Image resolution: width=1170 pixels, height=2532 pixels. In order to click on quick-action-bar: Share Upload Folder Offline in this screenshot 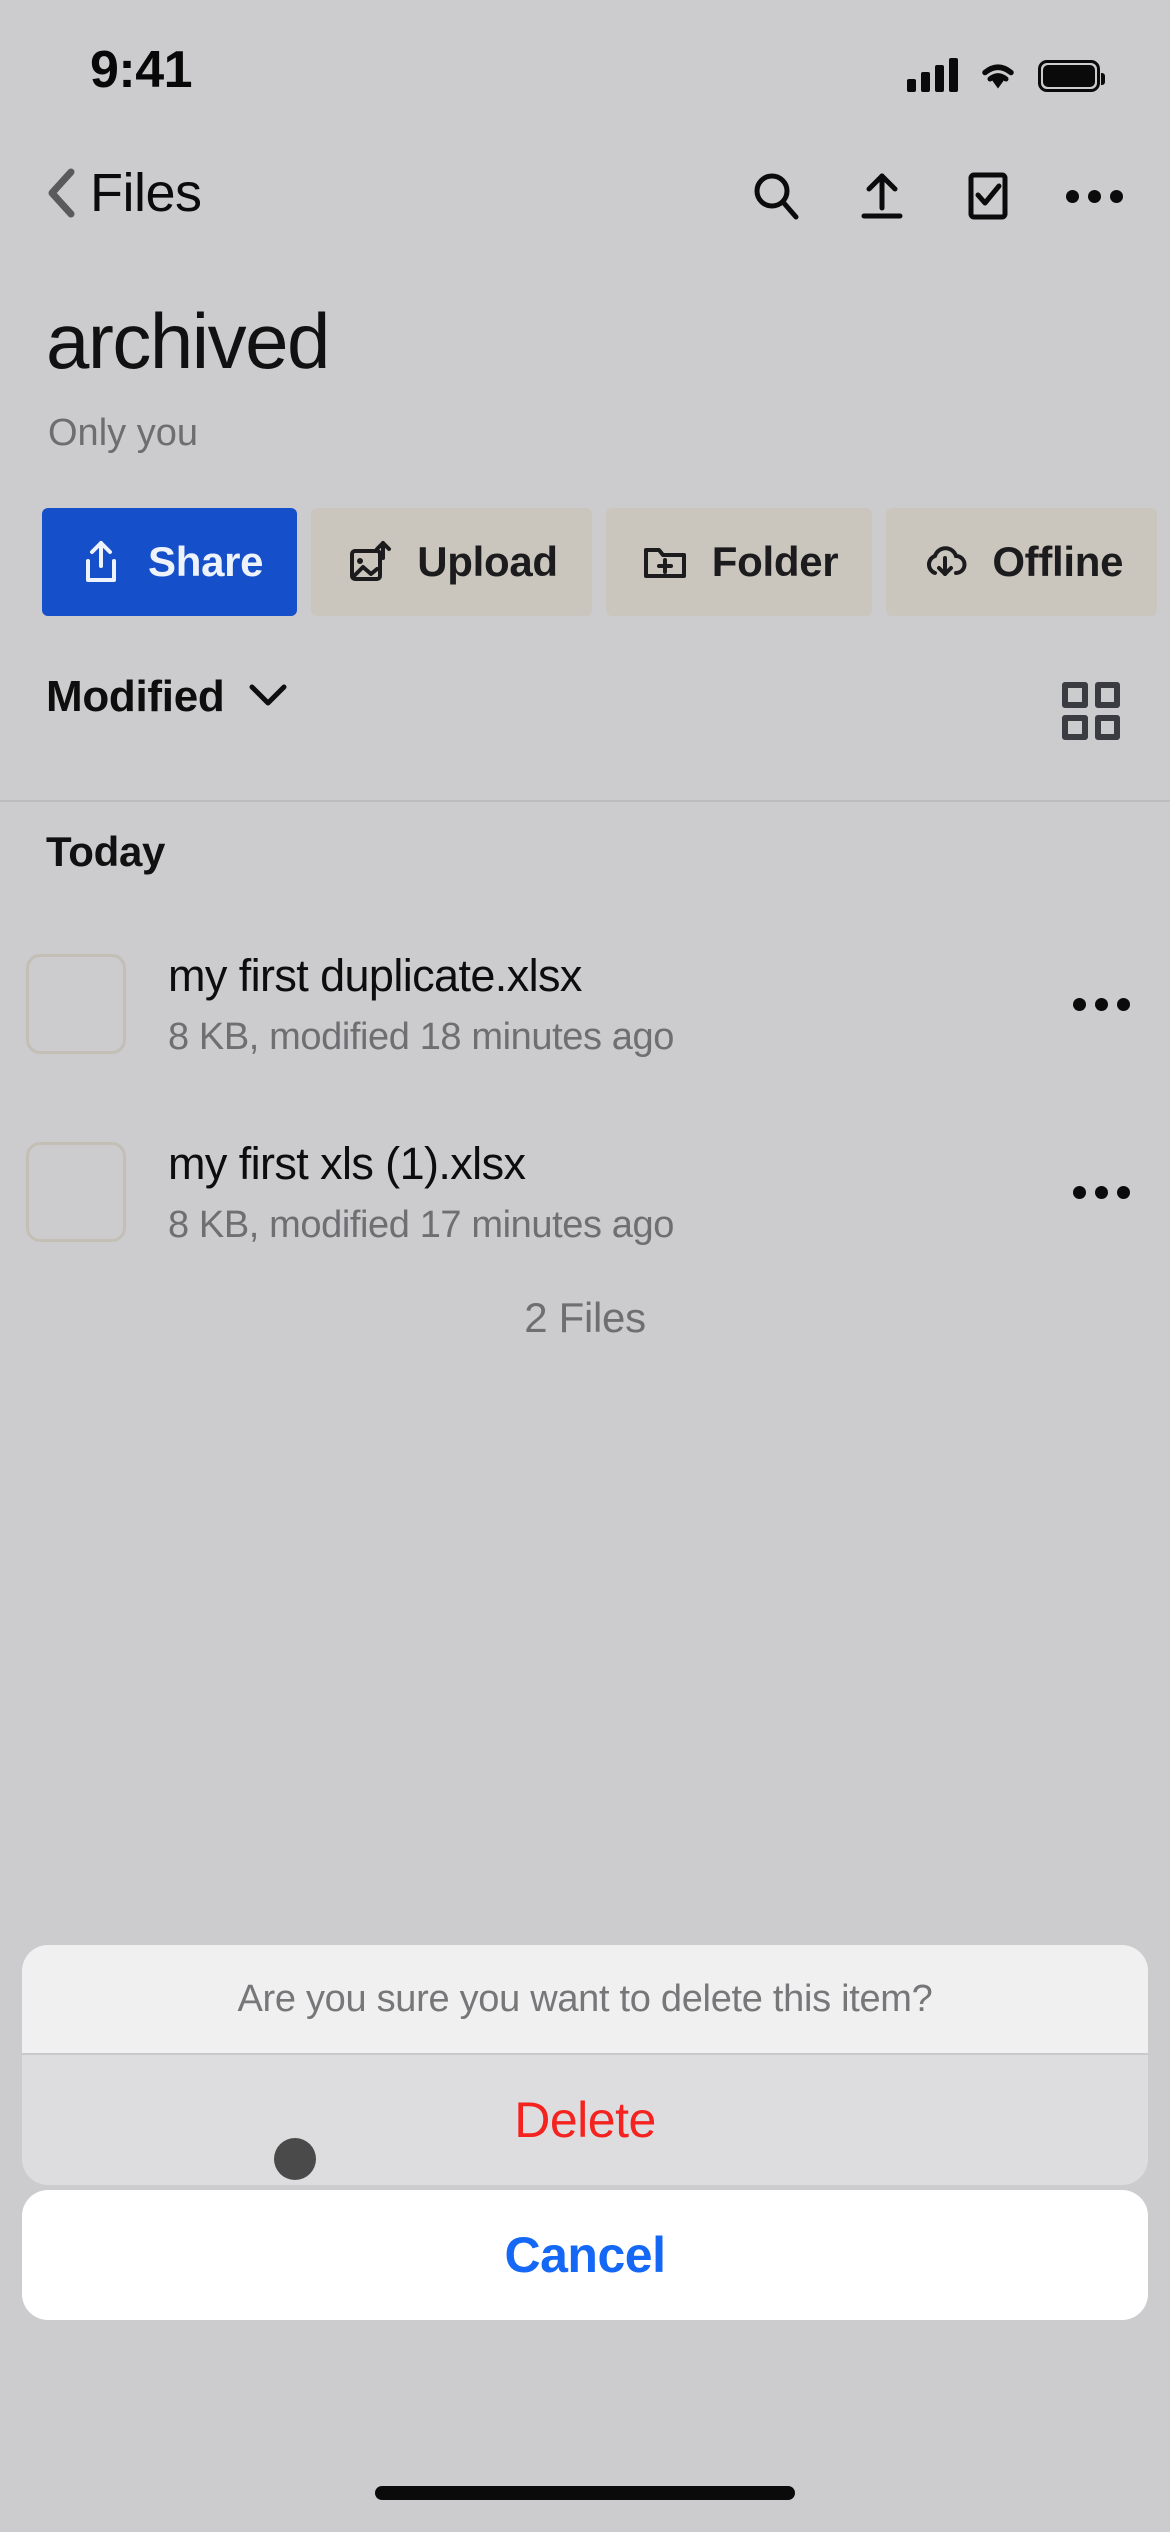, I will do `click(585, 563)`.